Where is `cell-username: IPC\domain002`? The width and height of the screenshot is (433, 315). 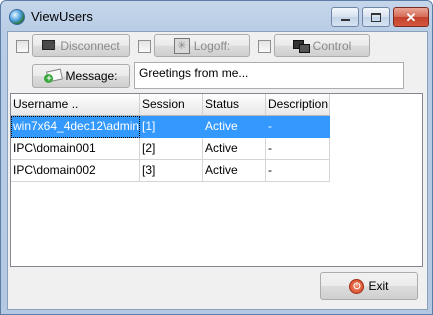 cell-username: IPC\domain002 is located at coordinates (75, 171).